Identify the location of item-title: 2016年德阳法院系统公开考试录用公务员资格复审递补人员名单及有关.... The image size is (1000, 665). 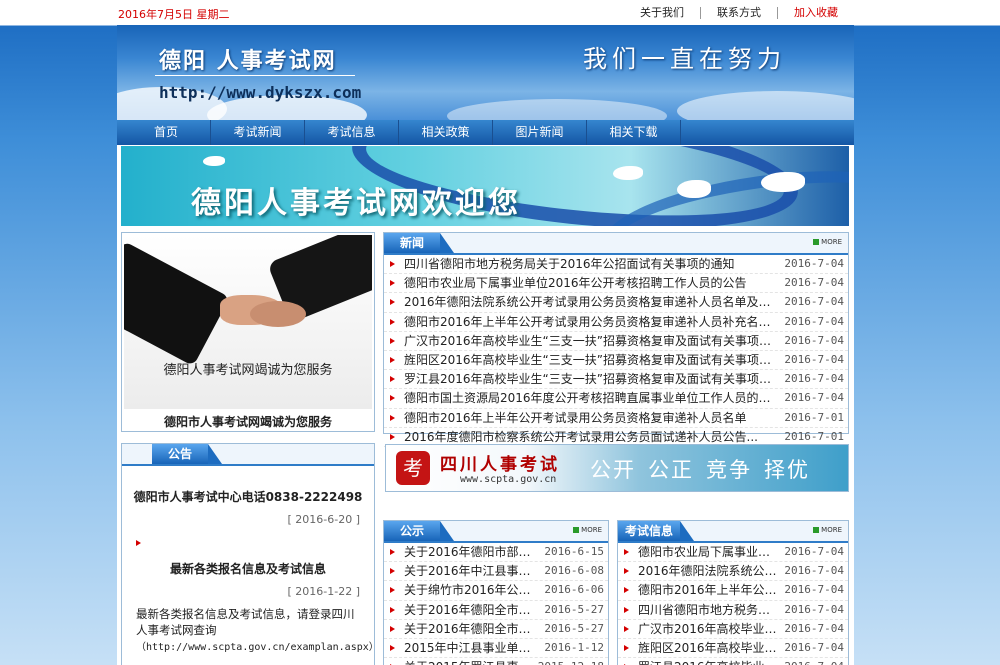
(626, 302).